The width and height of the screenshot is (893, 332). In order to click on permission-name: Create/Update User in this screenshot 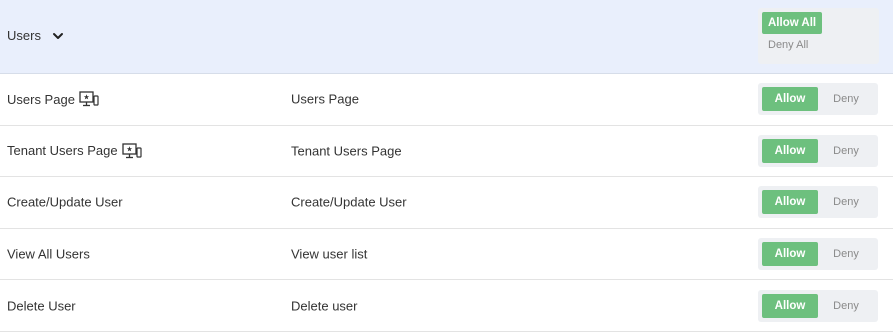, I will do `click(65, 202)`.